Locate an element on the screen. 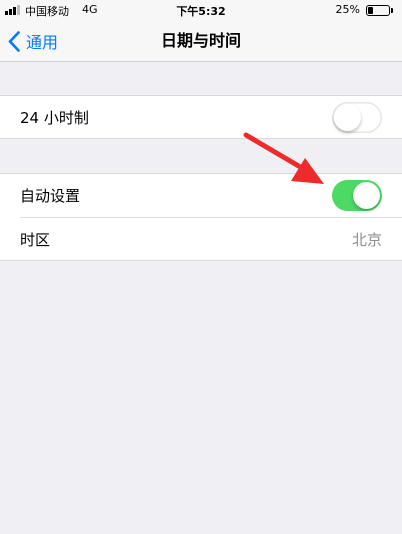  red-arrow-icon is located at coordinates (283, 158).